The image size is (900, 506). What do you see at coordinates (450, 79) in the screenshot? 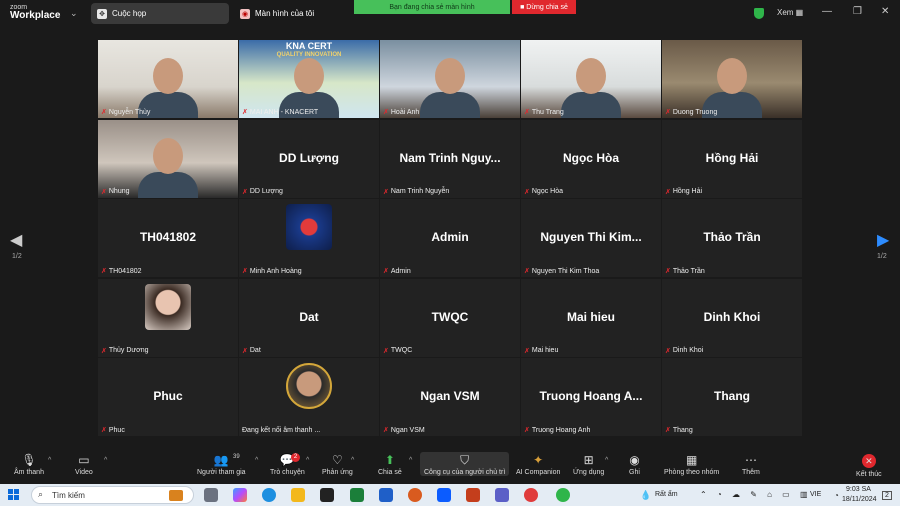
I see `participant-tile: ✗ Hoài Anh` at bounding box center [450, 79].